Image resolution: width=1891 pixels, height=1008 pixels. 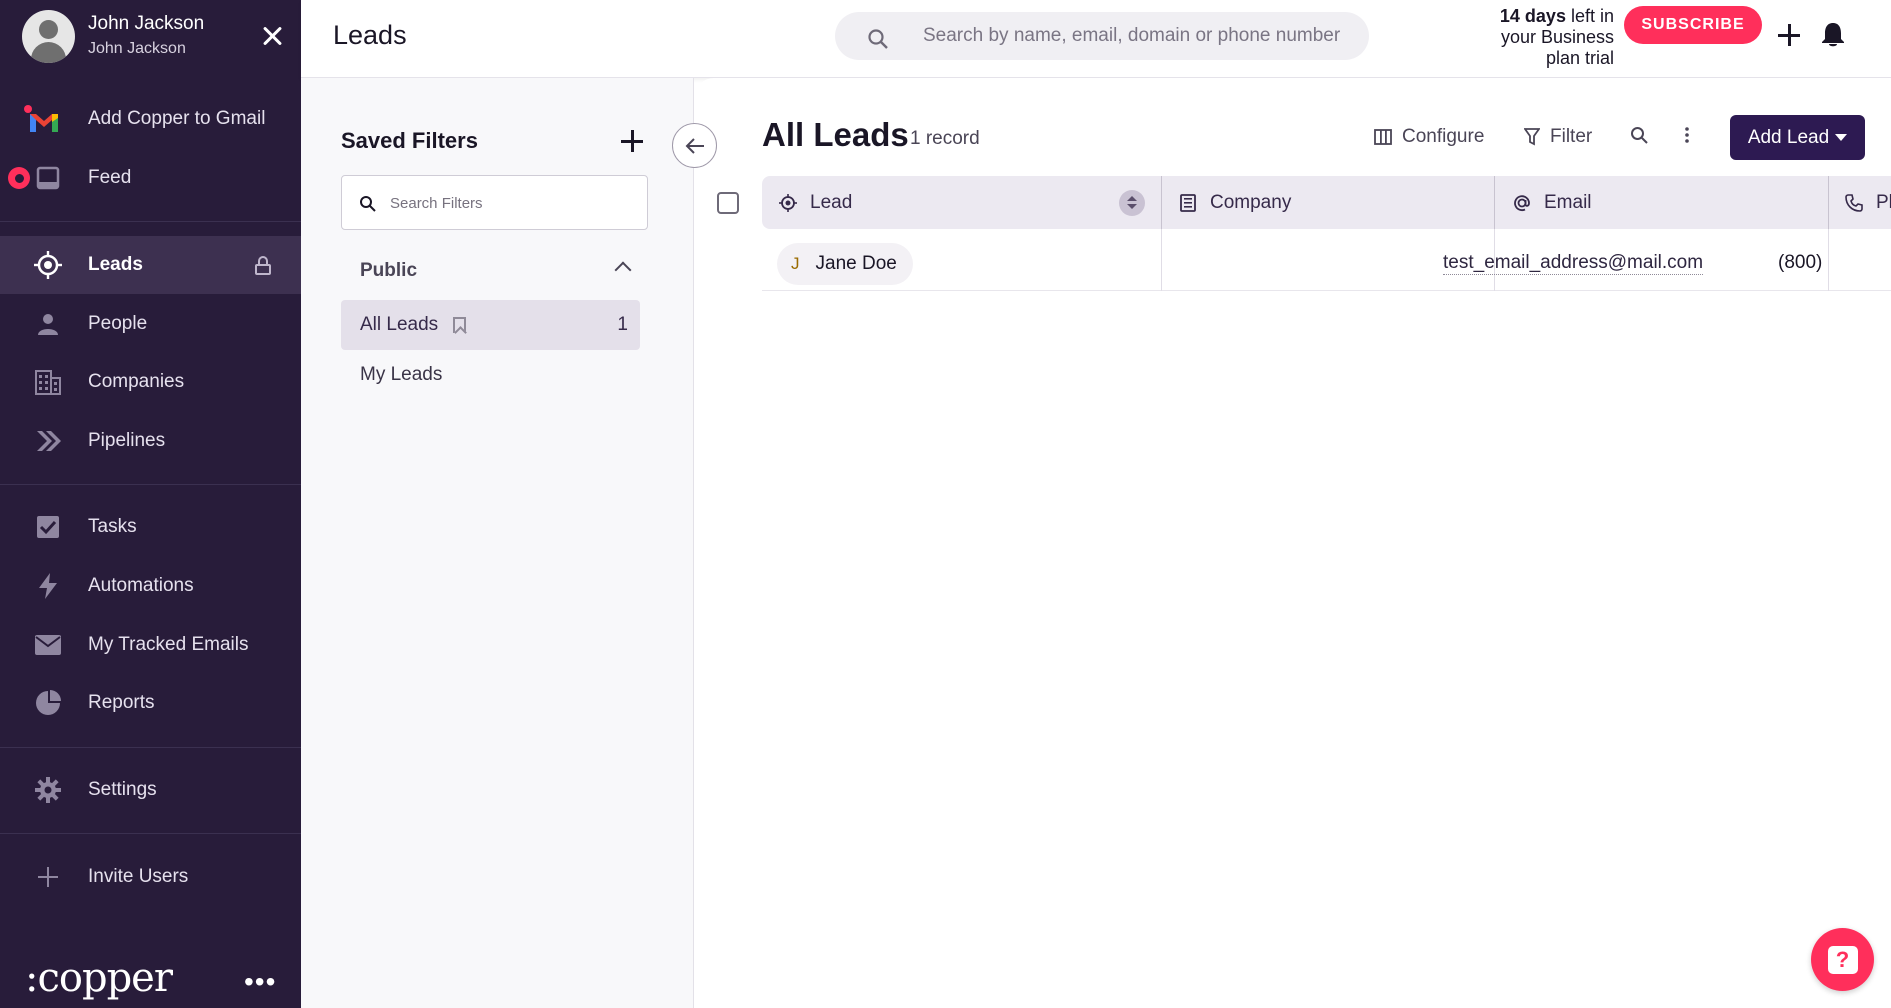 I want to click on columns-icon, so click(x=1383, y=137).